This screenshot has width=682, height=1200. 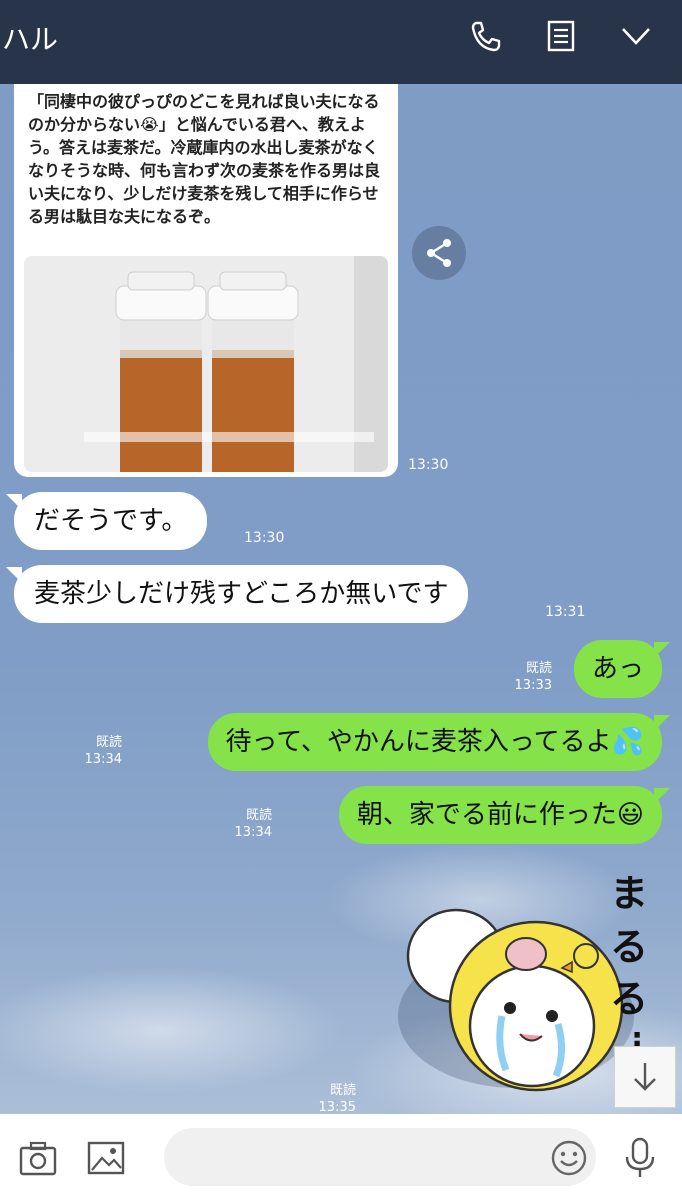 What do you see at coordinates (500, 815) in the screenshot?
I see `outgoing-message: 朝、家でる前に作った😃` at bounding box center [500, 815].